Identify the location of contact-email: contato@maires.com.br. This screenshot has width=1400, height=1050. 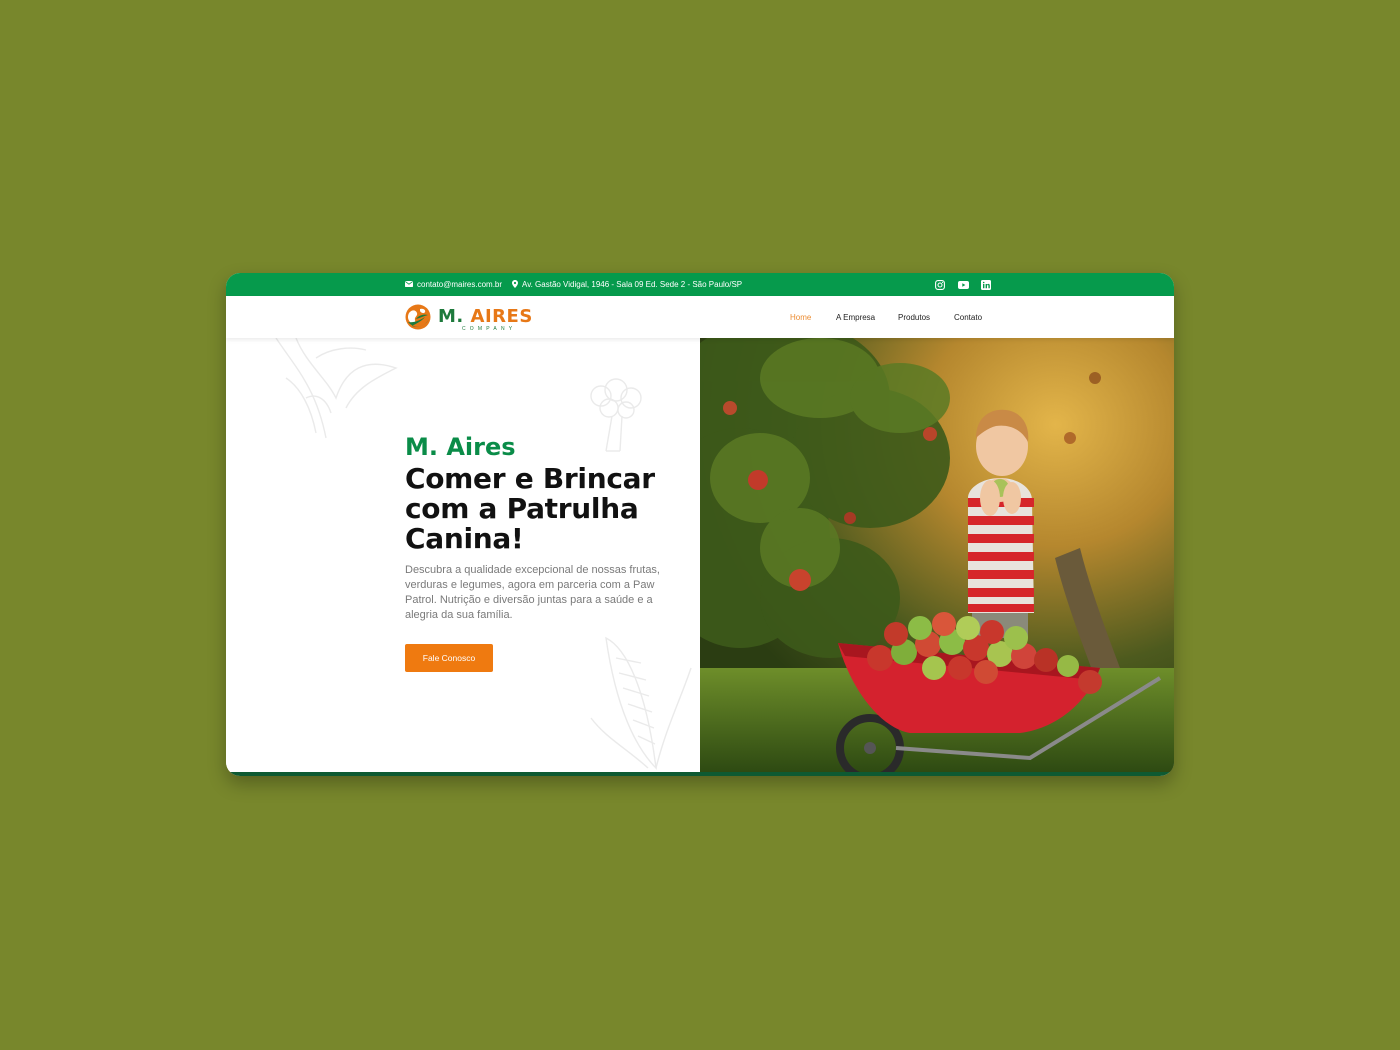
(453, 284).